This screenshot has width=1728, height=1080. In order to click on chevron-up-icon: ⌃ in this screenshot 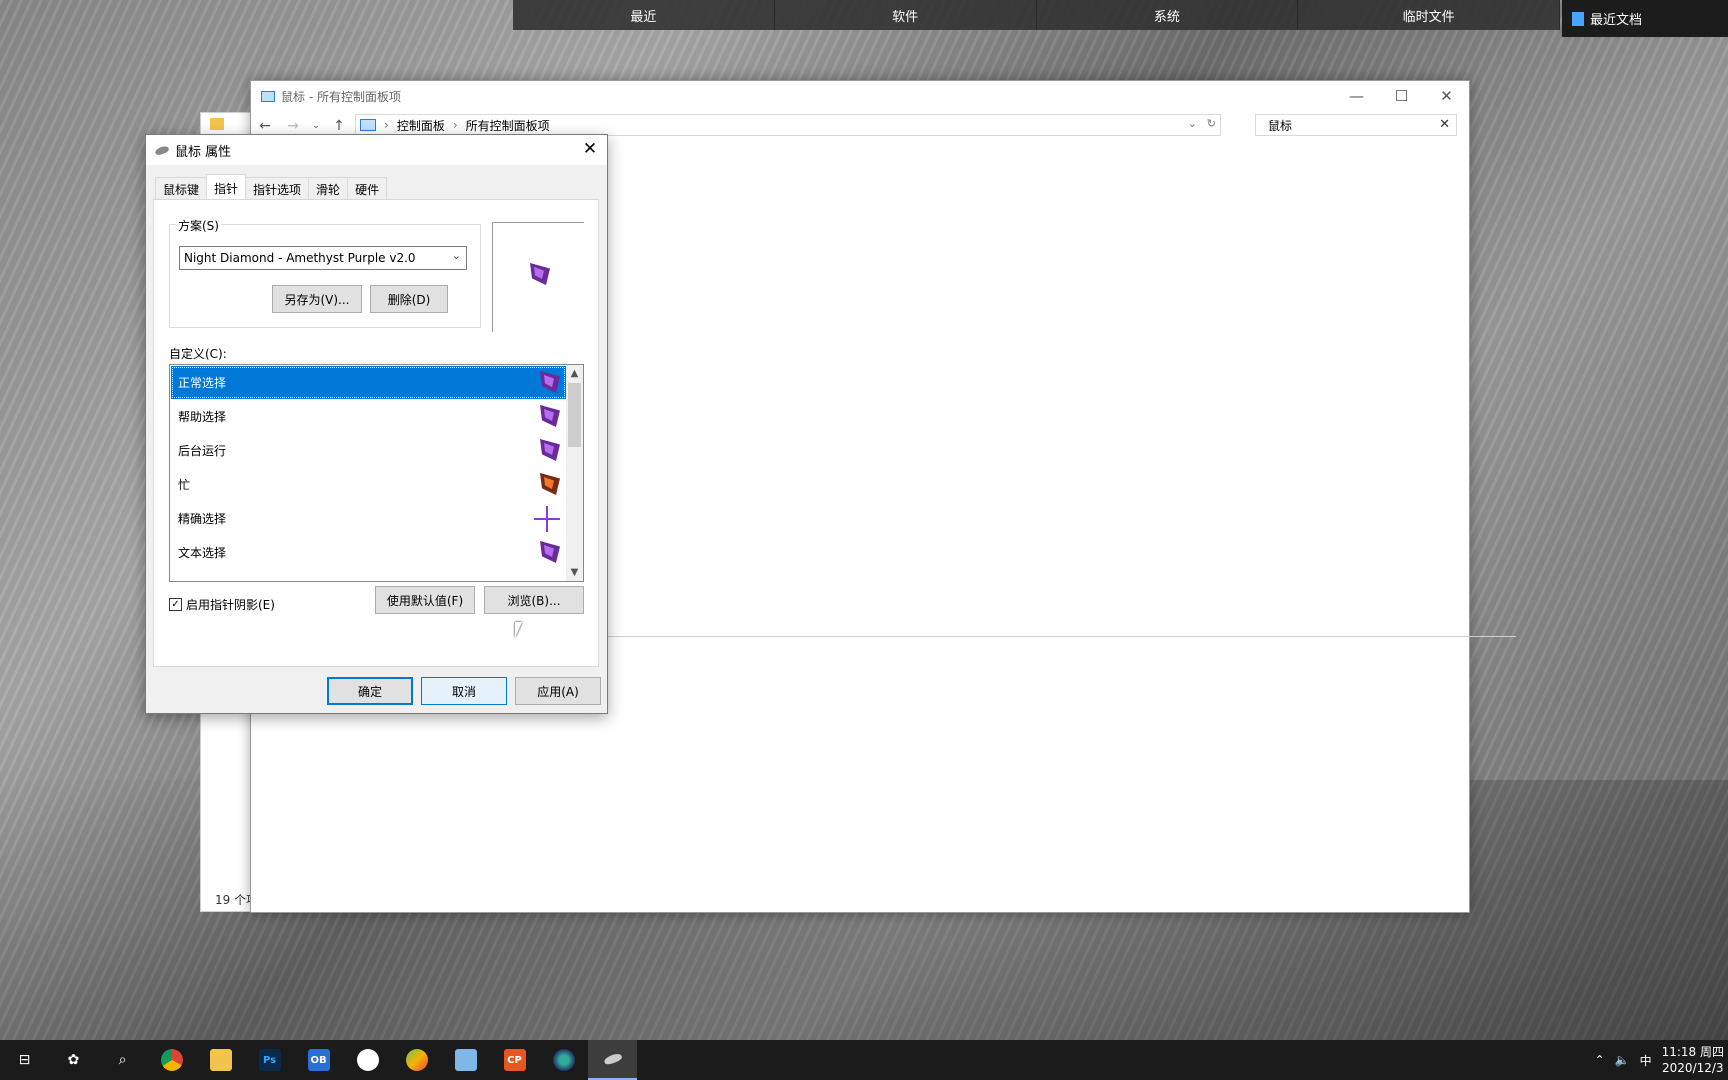, I will do `click(1600, 1060)`.